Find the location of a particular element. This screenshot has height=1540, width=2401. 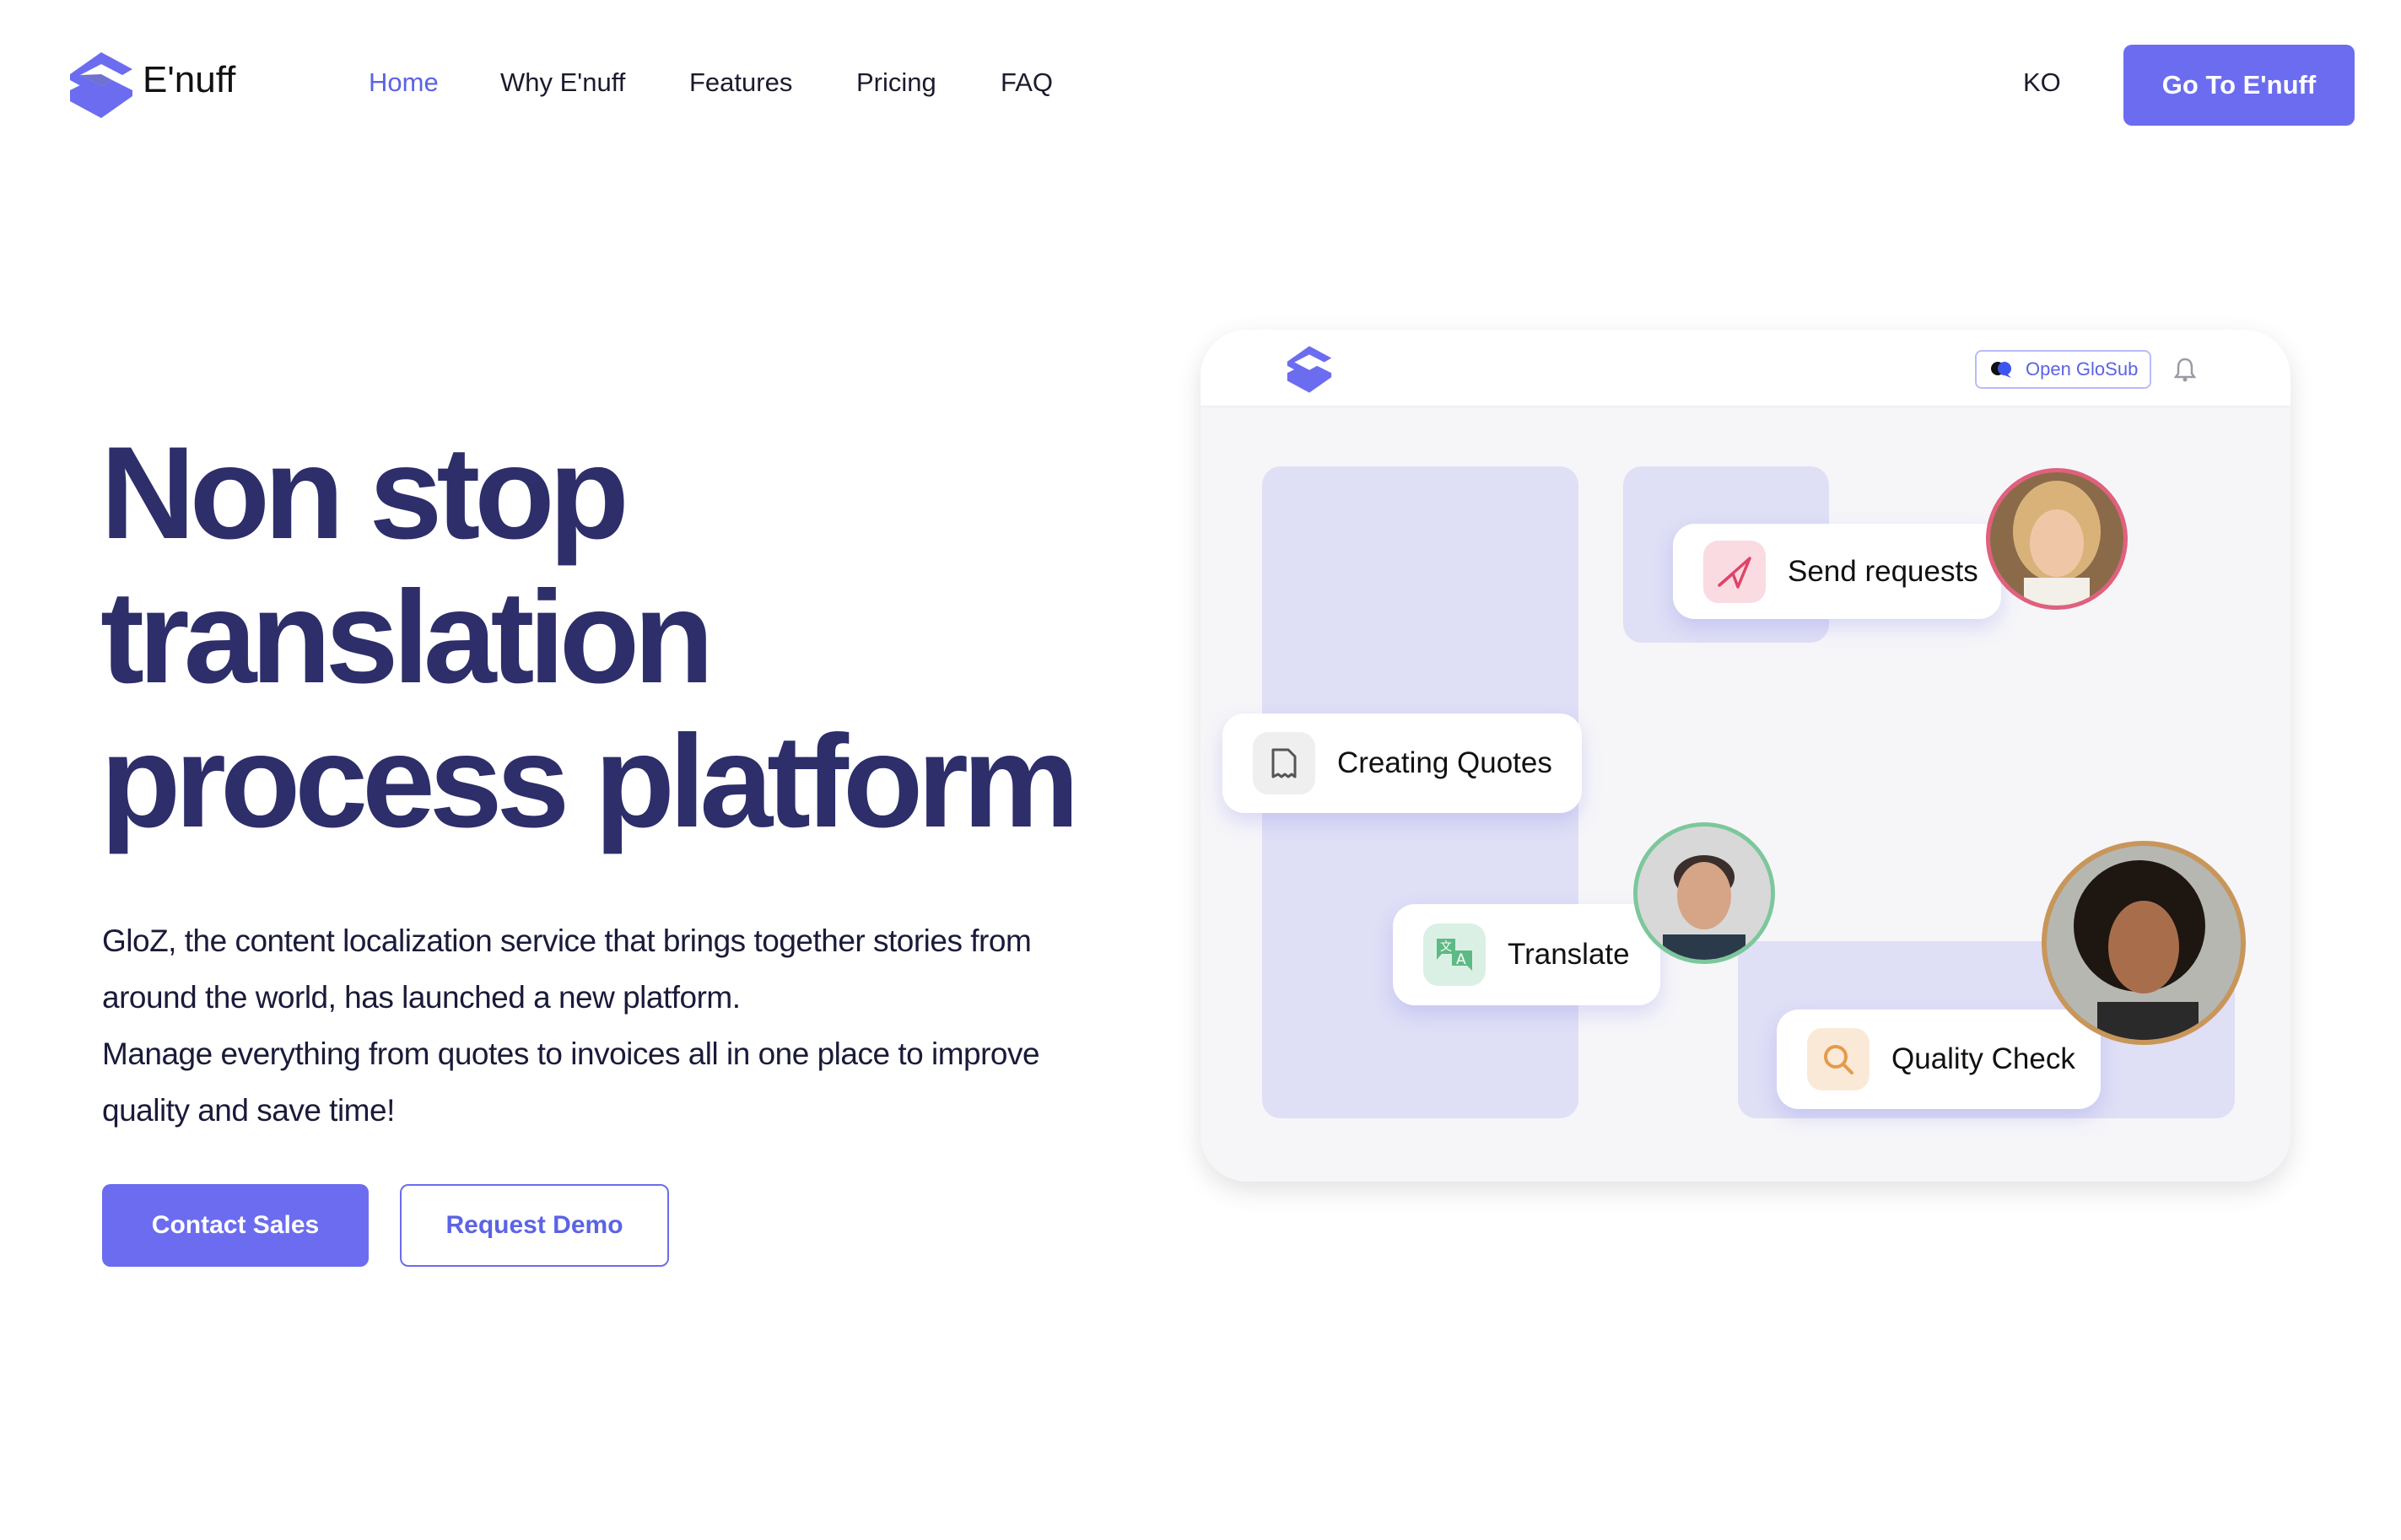

svg-text: 文 is located at coordinates (1446, 947).